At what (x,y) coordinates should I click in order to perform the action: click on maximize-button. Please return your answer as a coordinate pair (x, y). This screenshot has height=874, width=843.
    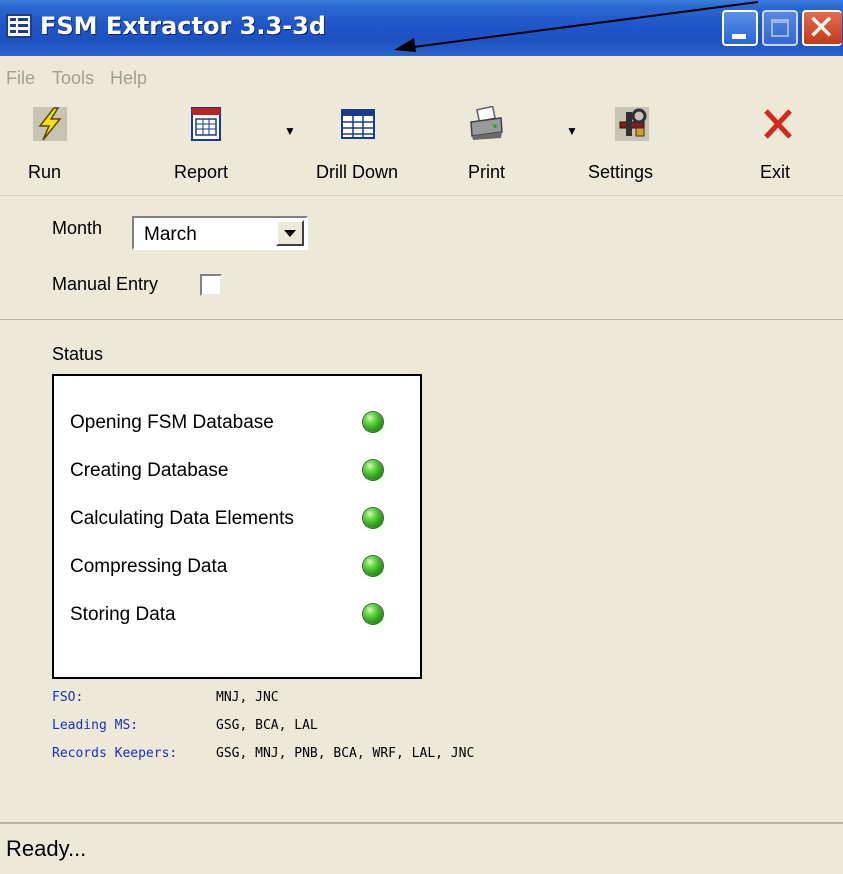
    Looking at the image, I should click on (780, 28).